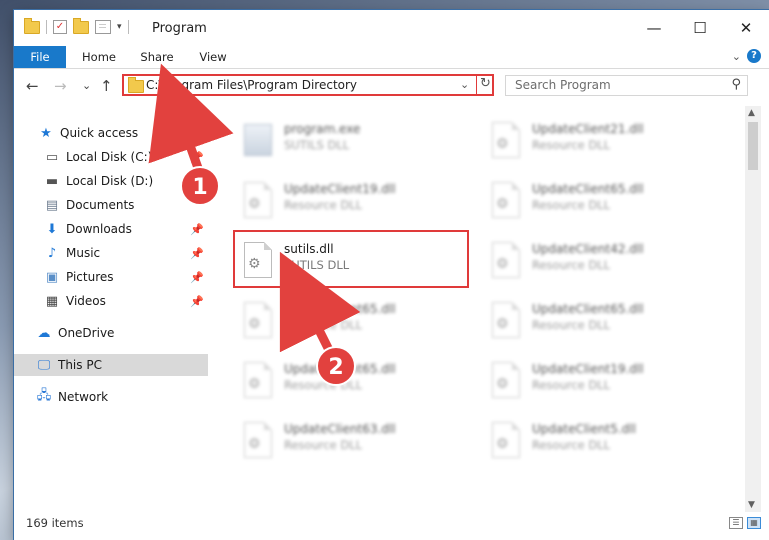  I want to click on file-item: ⚙ UpdateClient5.dll Resource DLL, so click(600, 444).